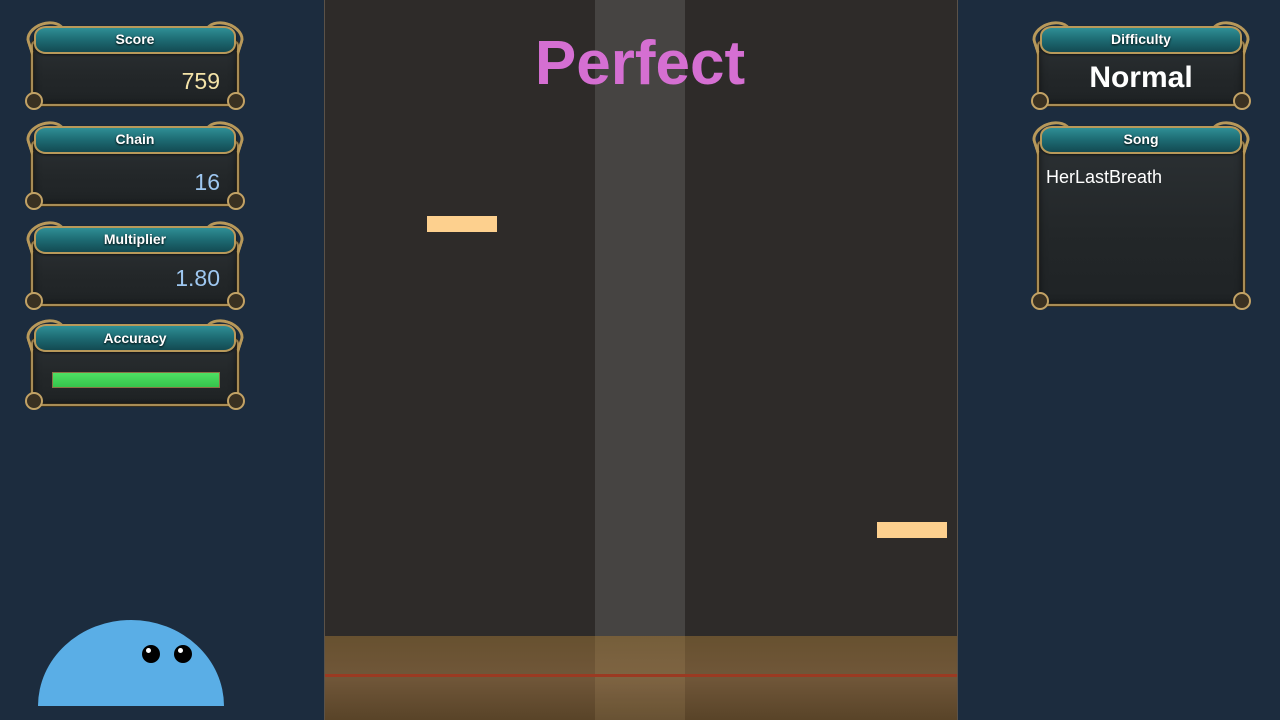  I want to click on difficulty-panel: Difficulty Normal, so click(1141, 63).